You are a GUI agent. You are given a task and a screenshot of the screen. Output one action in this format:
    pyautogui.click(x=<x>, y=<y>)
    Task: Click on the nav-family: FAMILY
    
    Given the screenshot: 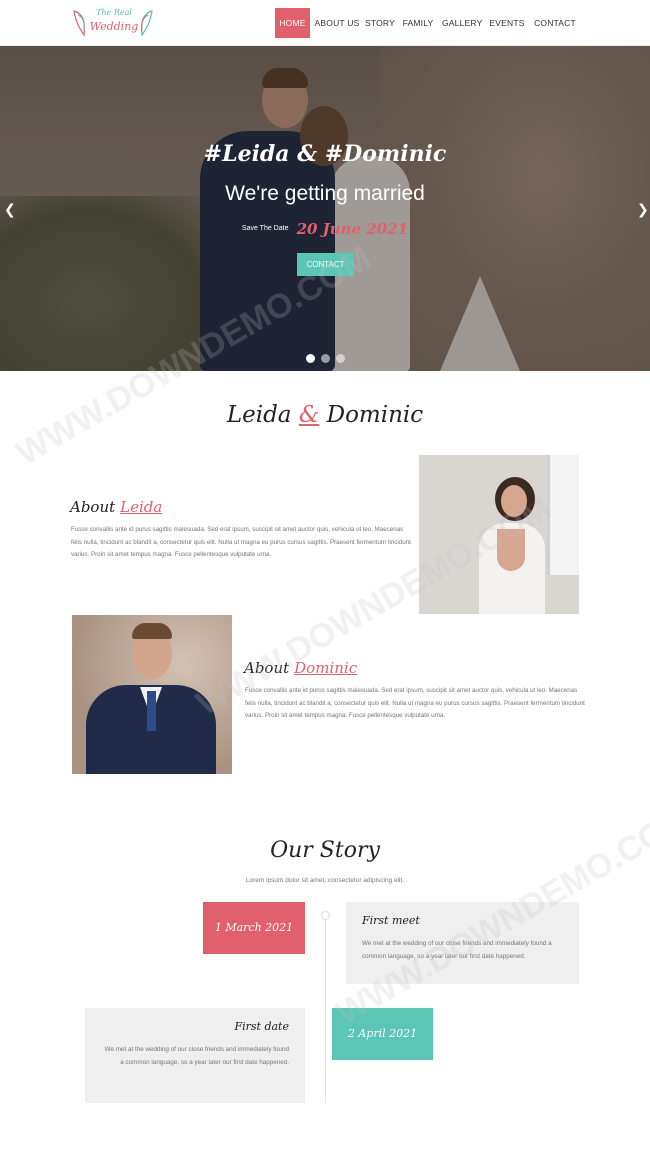 What is the action you would take?
    pyautogui.click(x=418, y=23)
    